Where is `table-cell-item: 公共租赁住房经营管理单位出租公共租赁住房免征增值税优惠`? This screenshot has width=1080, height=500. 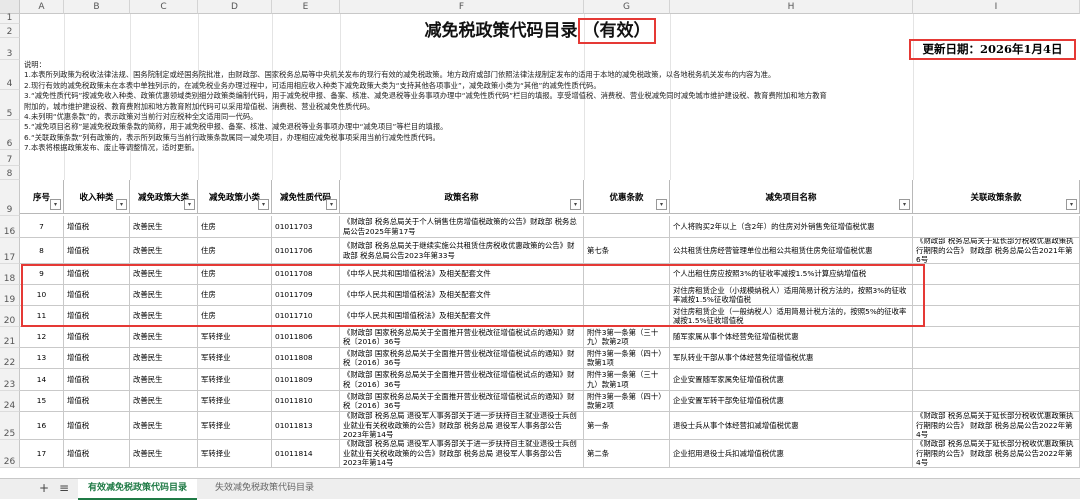 table-cell-item: 公共租赁住房经营管理单位出租公共租赁住房免征增值税优惠 is located at coordinates (791, 251).